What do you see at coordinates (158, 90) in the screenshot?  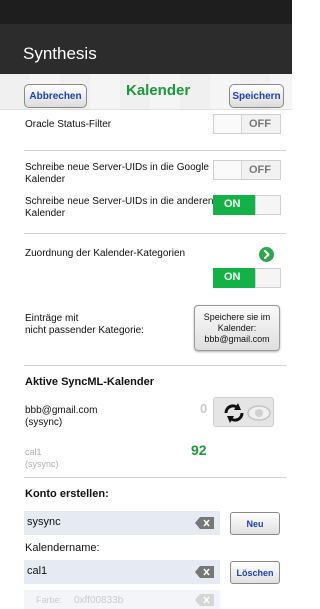 I see `calendar-title: Kalender` at bounding box center [158, 90].